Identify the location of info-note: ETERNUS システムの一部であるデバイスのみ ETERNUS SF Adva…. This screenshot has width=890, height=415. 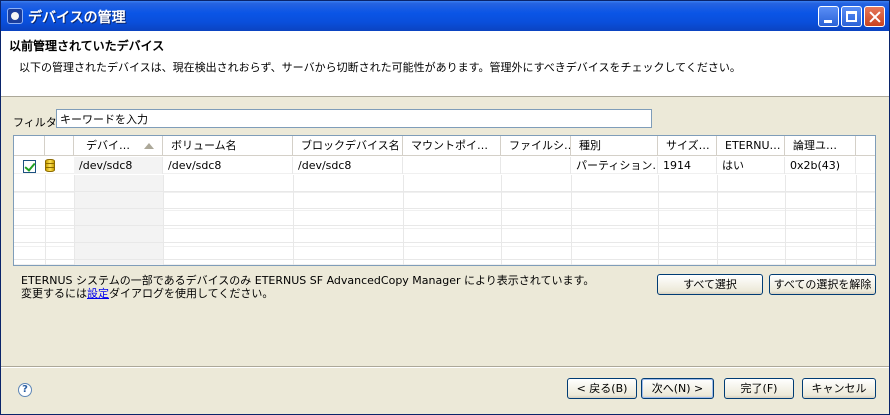
(307, 287).